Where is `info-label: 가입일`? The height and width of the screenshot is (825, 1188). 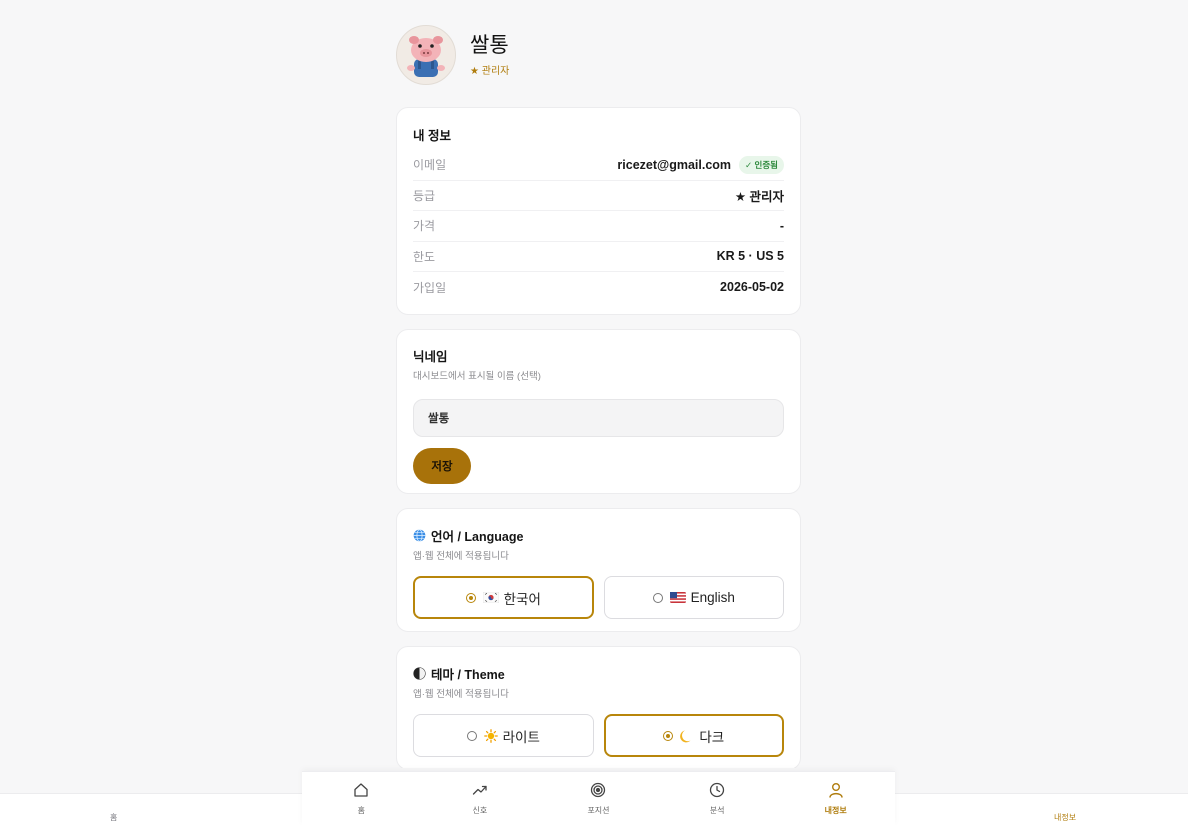
info-label: 가입일 is located at coordinates (430, 287).